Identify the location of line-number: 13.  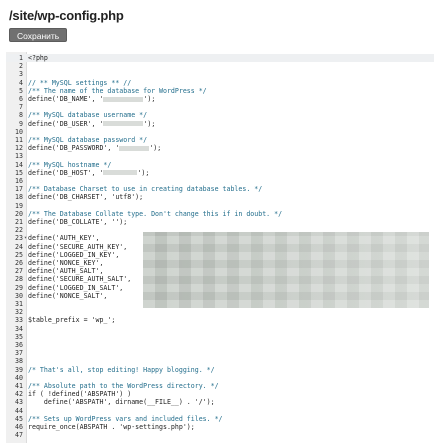
(19, 156).